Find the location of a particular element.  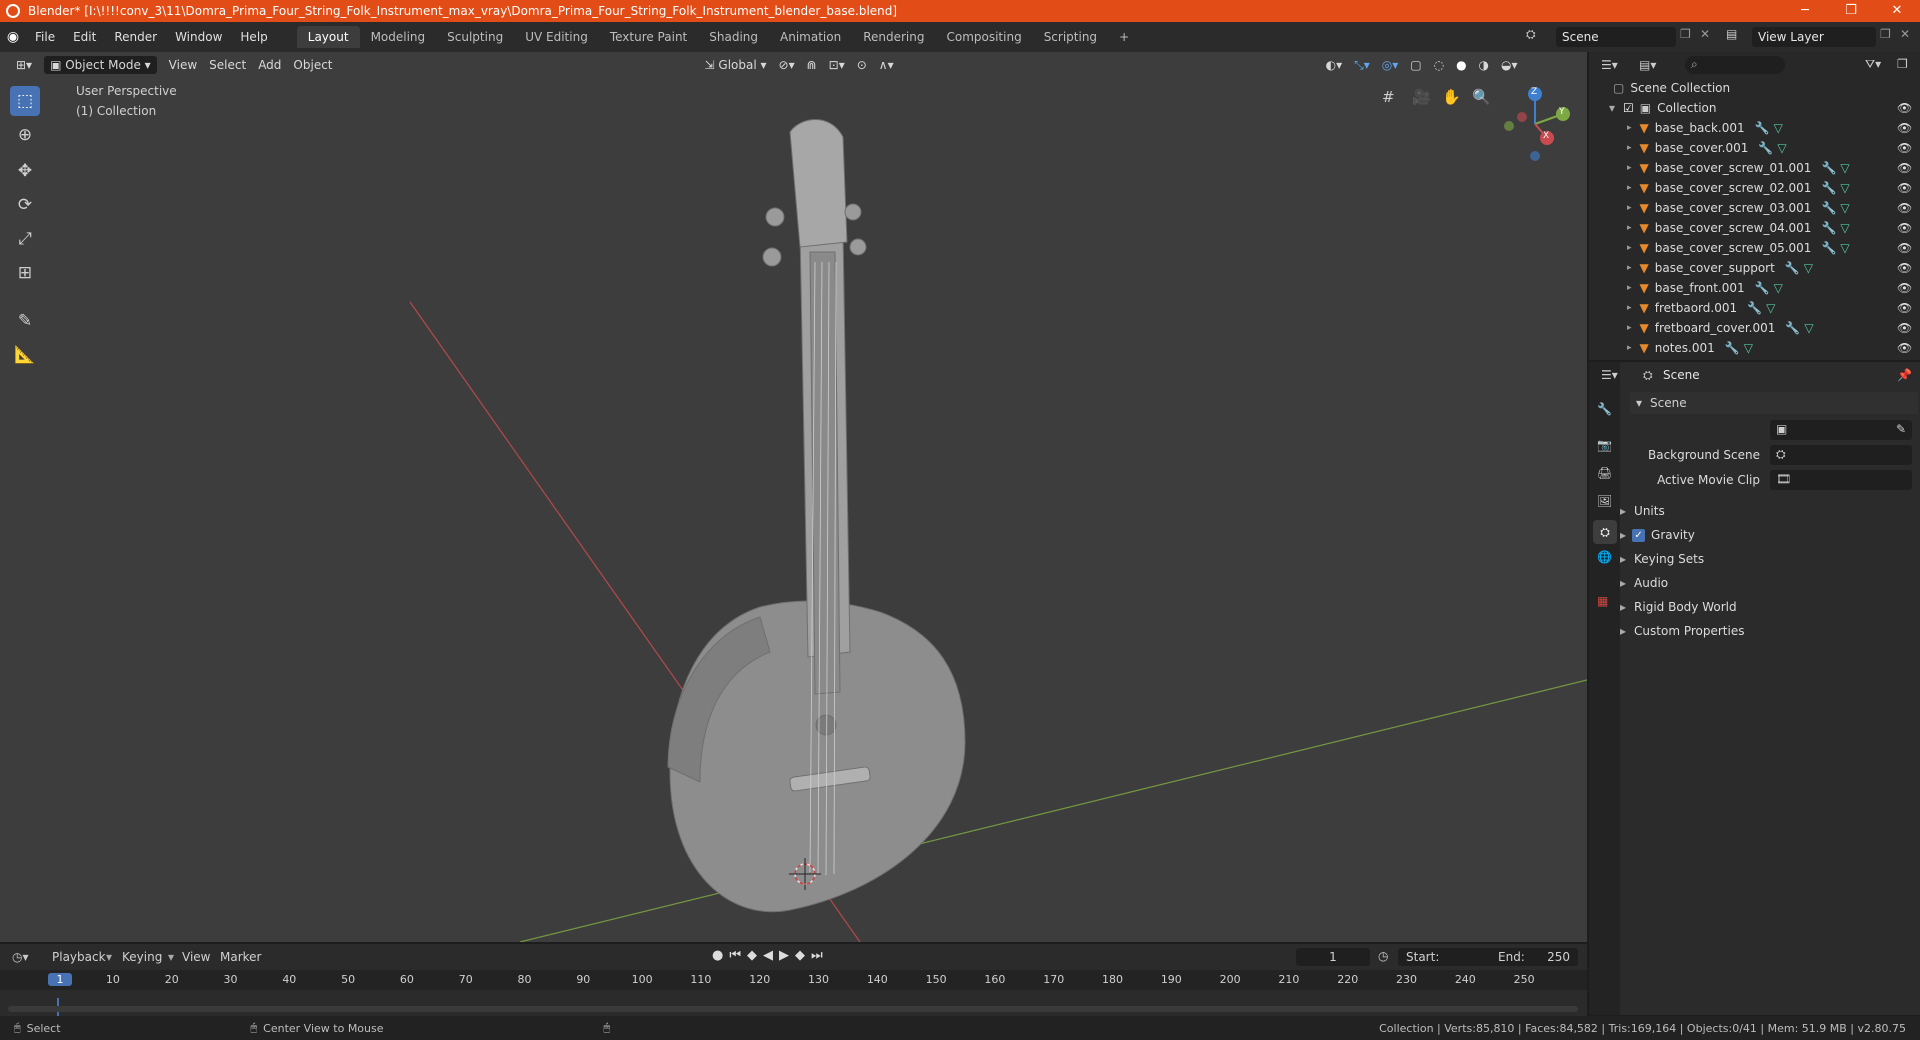

snap-target-icon: ⊡▾ is located at coordinates (837, 65).